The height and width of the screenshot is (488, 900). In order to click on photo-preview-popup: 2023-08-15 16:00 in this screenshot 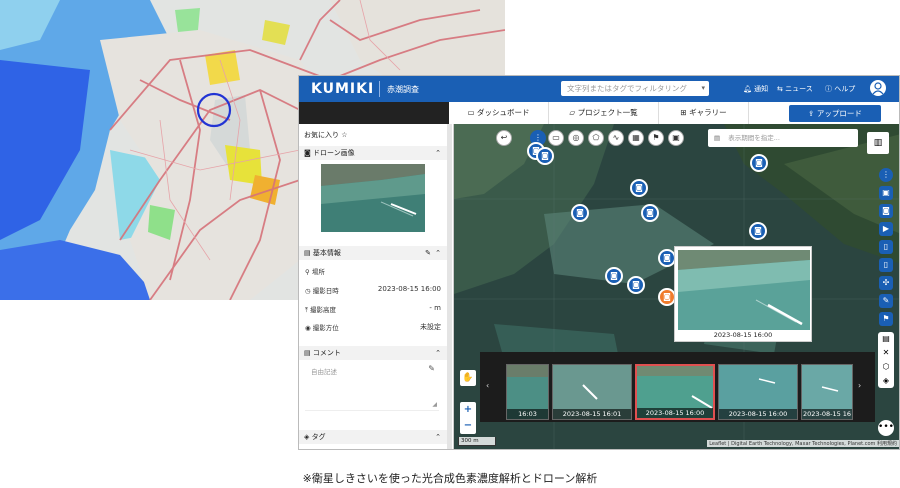, I will do `click(743, 294)`.